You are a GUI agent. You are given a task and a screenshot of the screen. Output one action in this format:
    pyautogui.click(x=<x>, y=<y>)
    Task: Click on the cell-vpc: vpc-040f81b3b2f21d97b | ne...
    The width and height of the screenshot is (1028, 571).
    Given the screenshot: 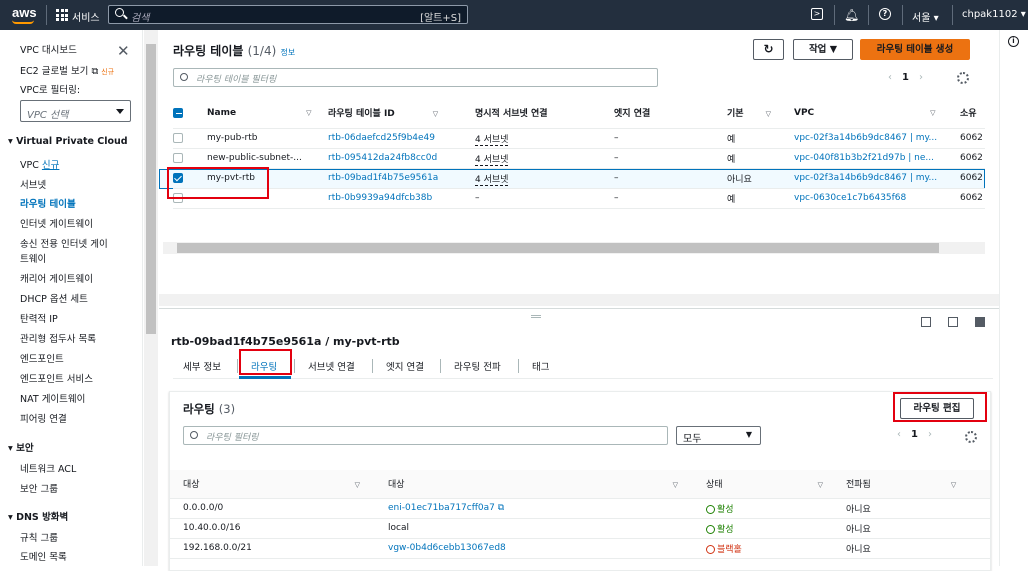 What is the action you would take?
    pyautogui.click(x=877, y=158)
    